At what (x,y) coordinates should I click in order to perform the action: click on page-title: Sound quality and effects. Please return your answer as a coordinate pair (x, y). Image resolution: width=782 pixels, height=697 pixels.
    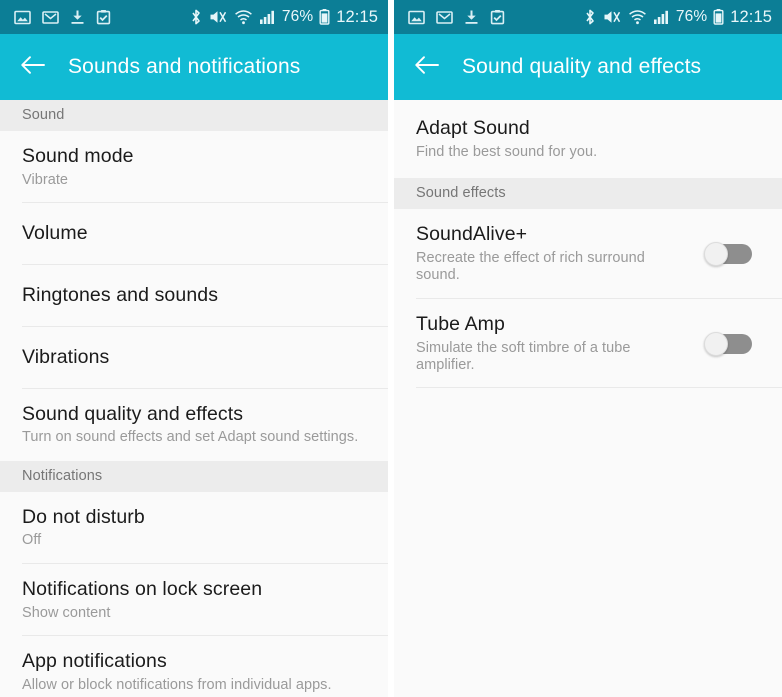
    Looking at the image, I should click on (582, 66).